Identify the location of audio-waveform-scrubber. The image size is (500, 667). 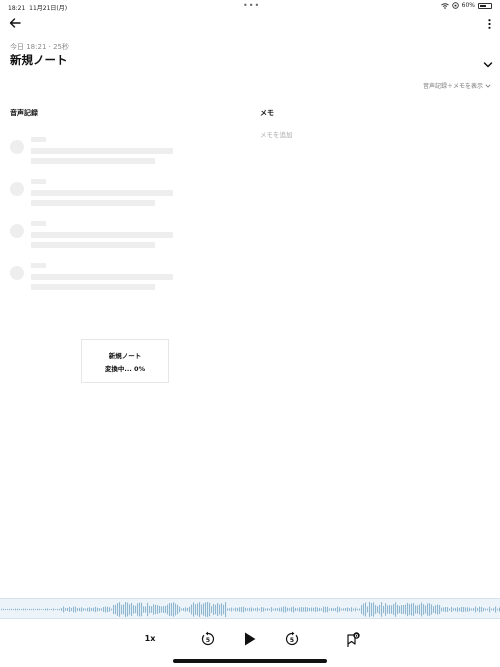
(250, 608).